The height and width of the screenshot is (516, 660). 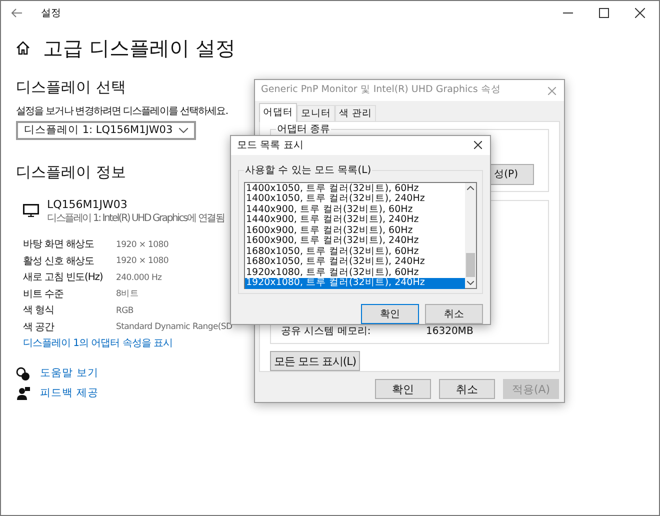 What do you see at coordinates (127, 295) in the screenshot?
I see `info-value: 8비트` at bounding box center [127, 295].